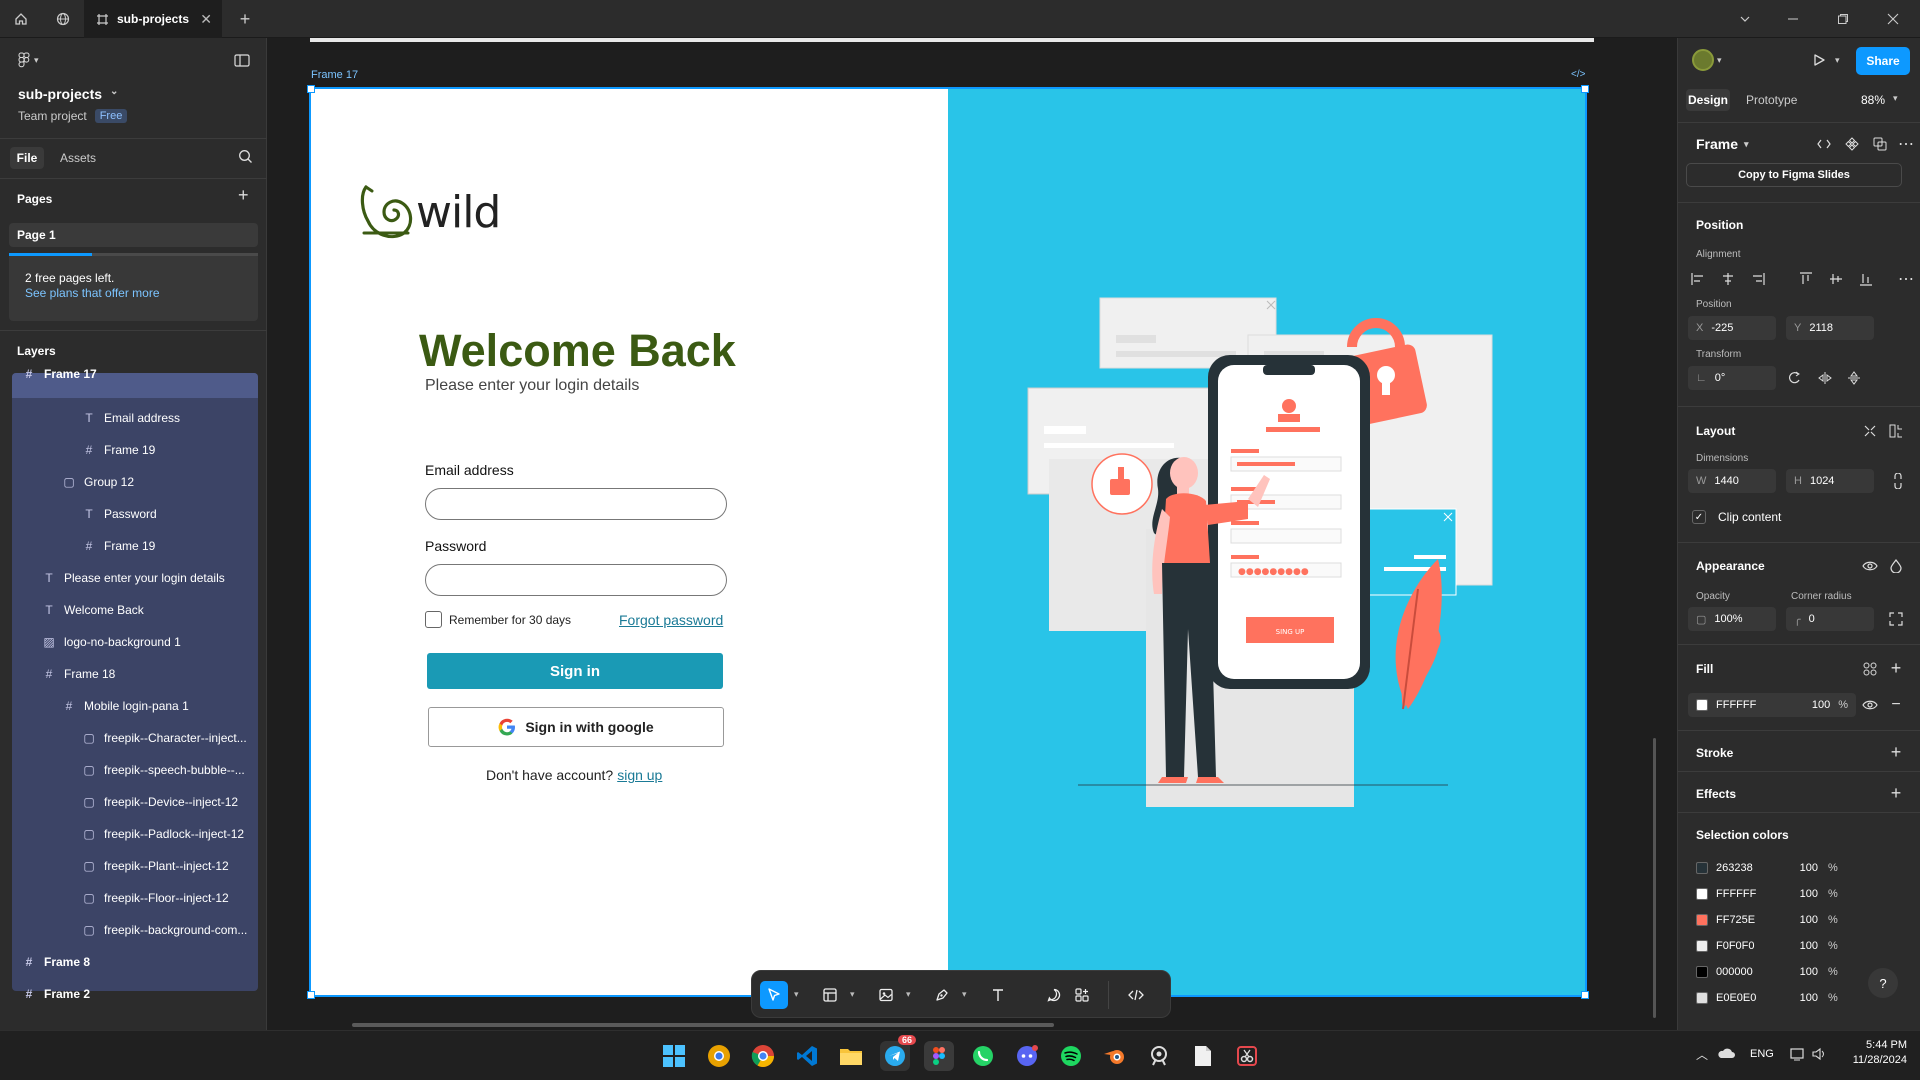 Image resolution: width=1920 pixels, height=1080 pixels. What do you see at coordinates (1247, 1056) in the screenshot?
I see `snipping-tool-icon` at bounding box center [1247, 1056].